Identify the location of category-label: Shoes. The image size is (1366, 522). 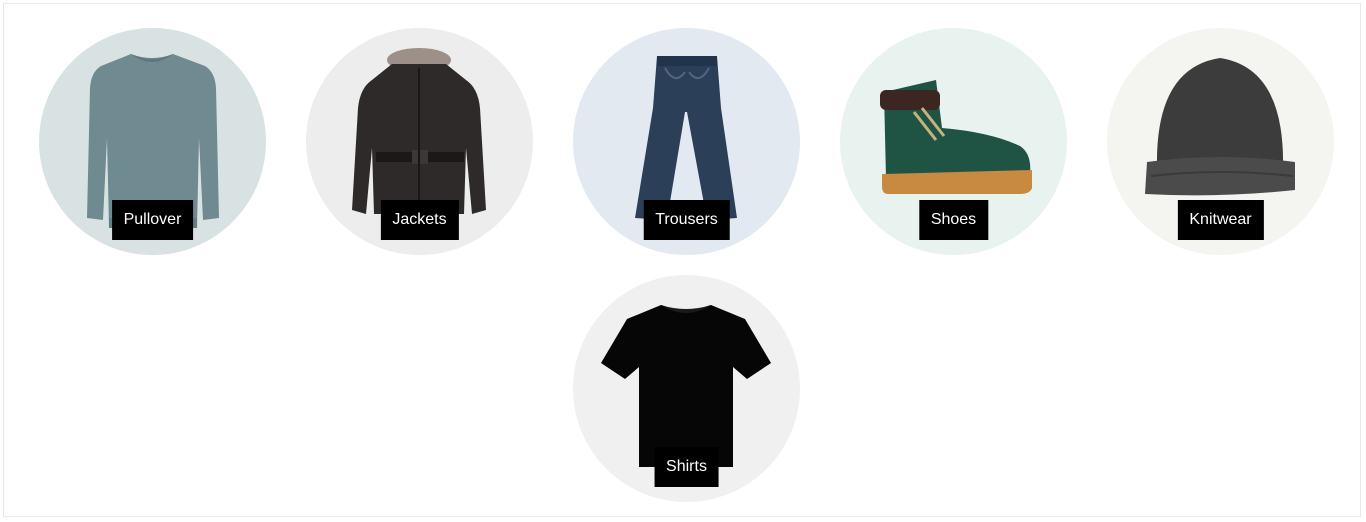
(953, 220).